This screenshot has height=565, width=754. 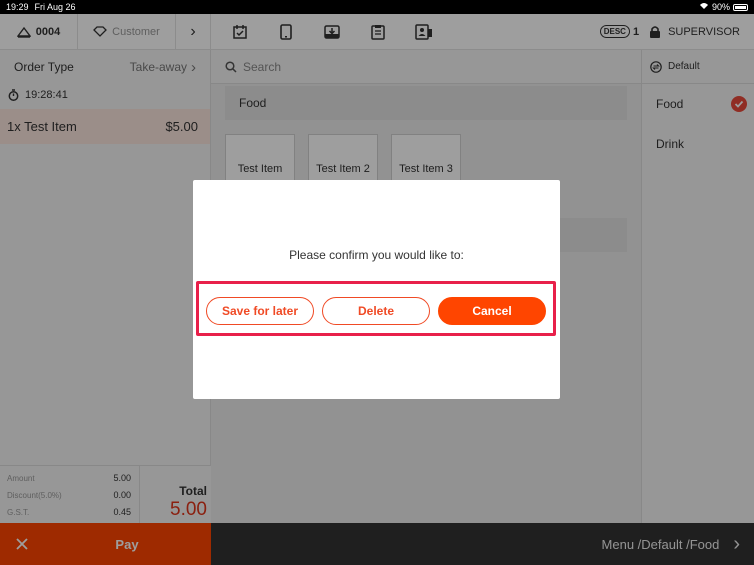 I want to click on battery-icon, so click(x=740, y=7).